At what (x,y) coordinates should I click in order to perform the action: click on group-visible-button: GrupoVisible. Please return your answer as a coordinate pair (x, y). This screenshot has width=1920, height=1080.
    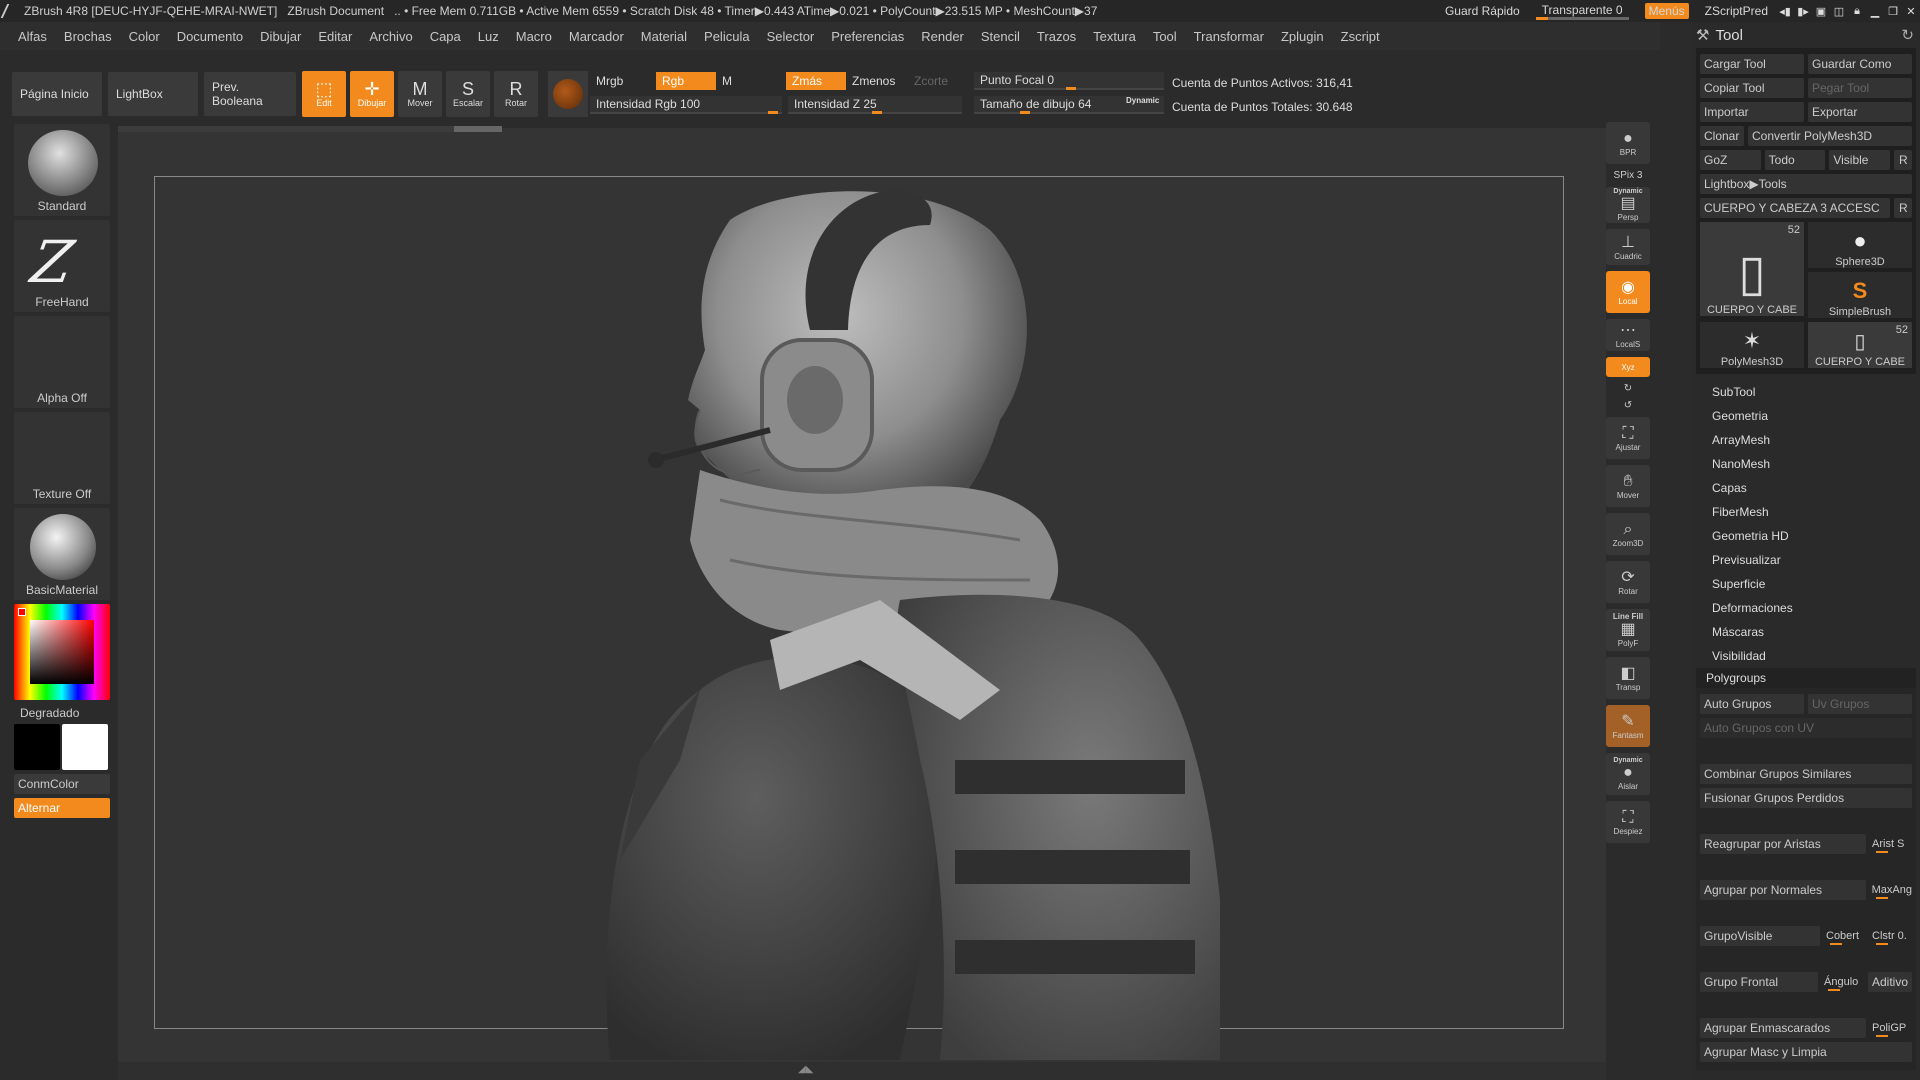
    Looking at the image, I should click on (1760, 936).